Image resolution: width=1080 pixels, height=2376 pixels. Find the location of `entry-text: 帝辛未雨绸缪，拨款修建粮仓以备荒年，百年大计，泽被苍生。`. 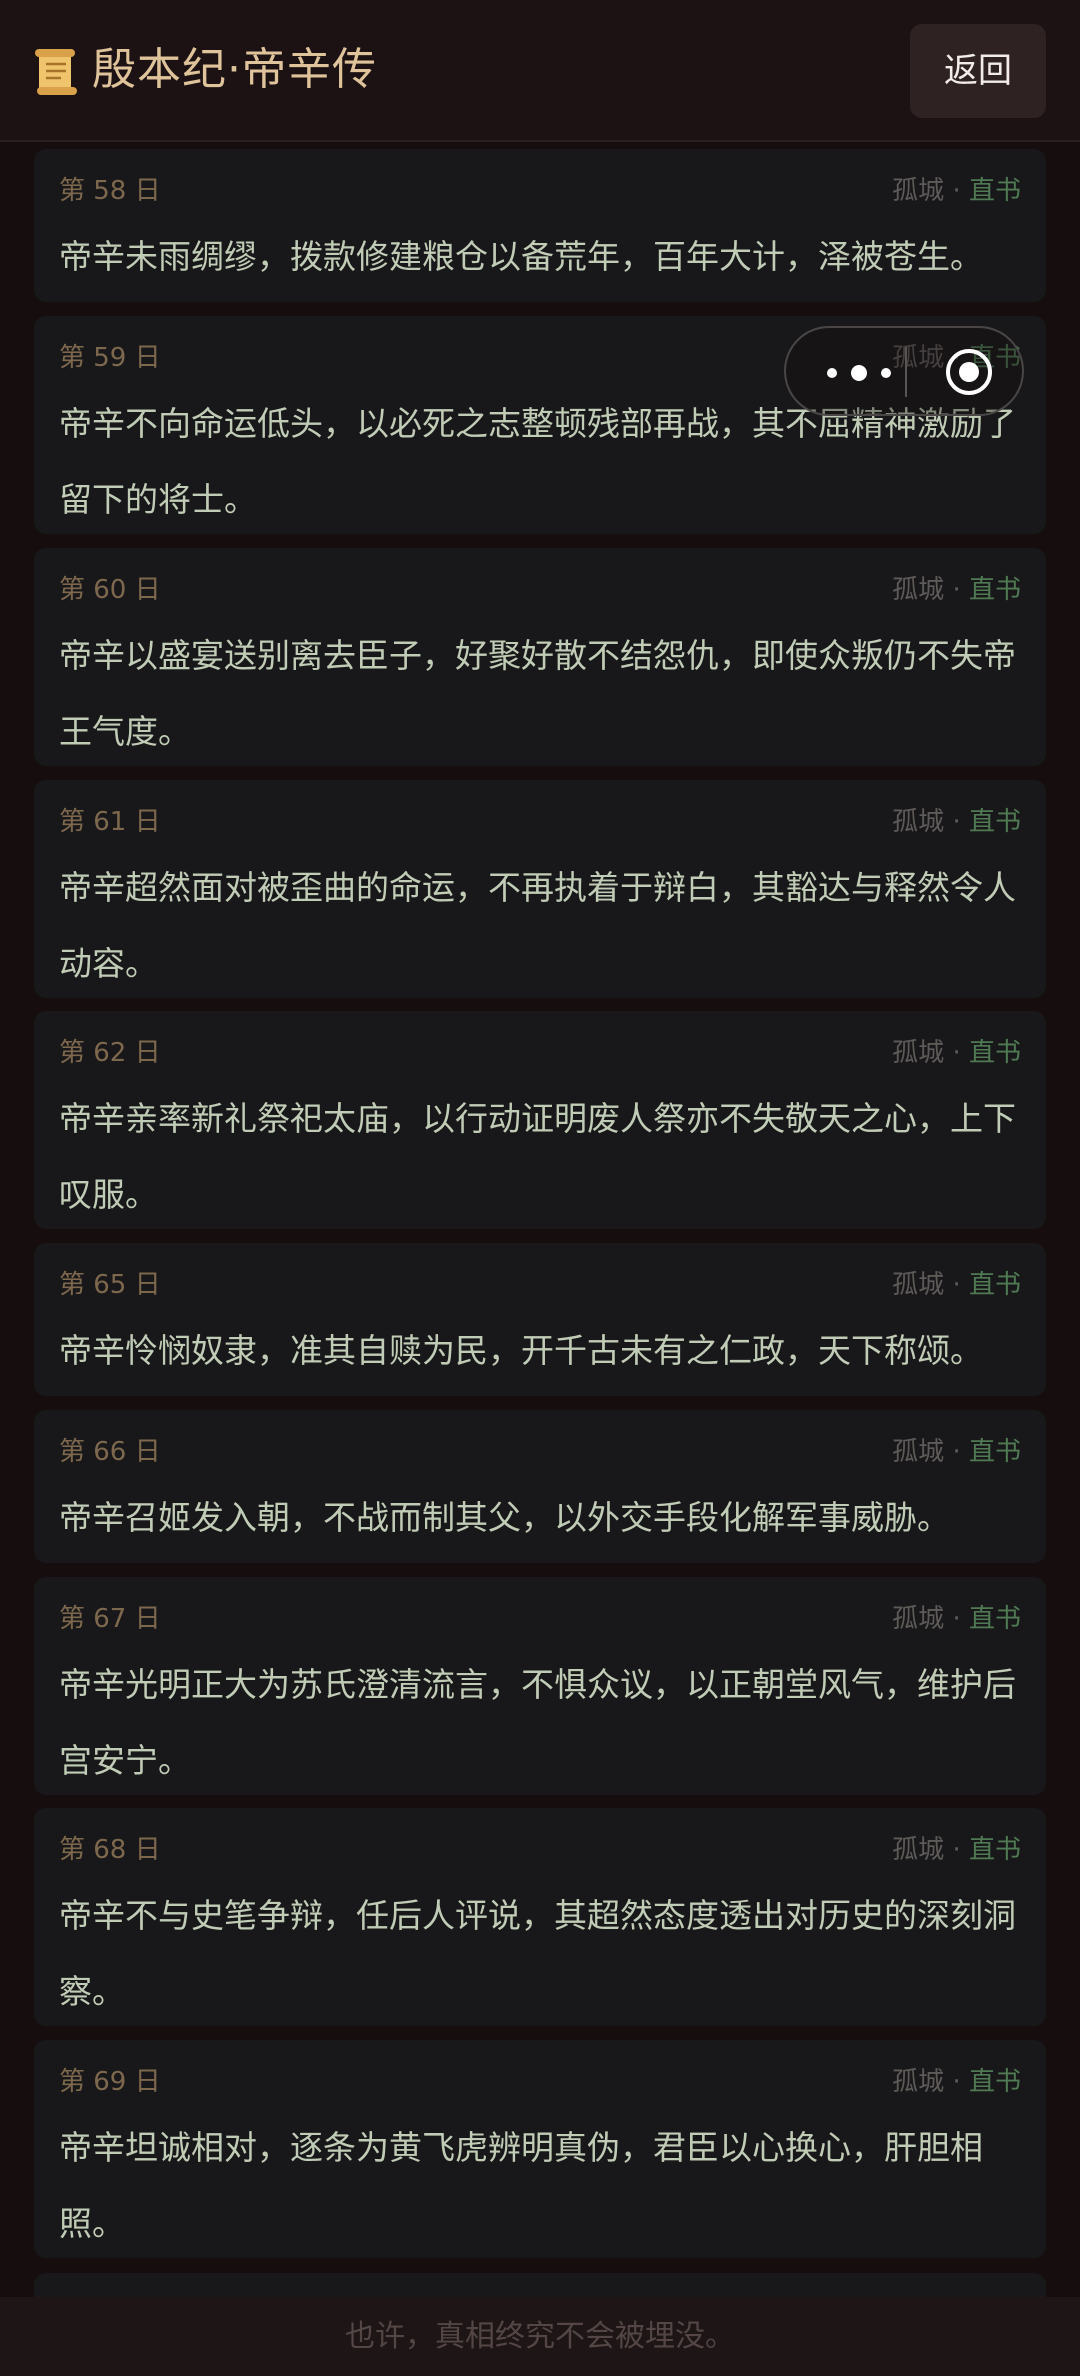

entry-text: 帝辛未雨绸缪，拨款修建粮仓以备荒年，百年大计，泽被苍生。 is located at coordinates (521, 256).